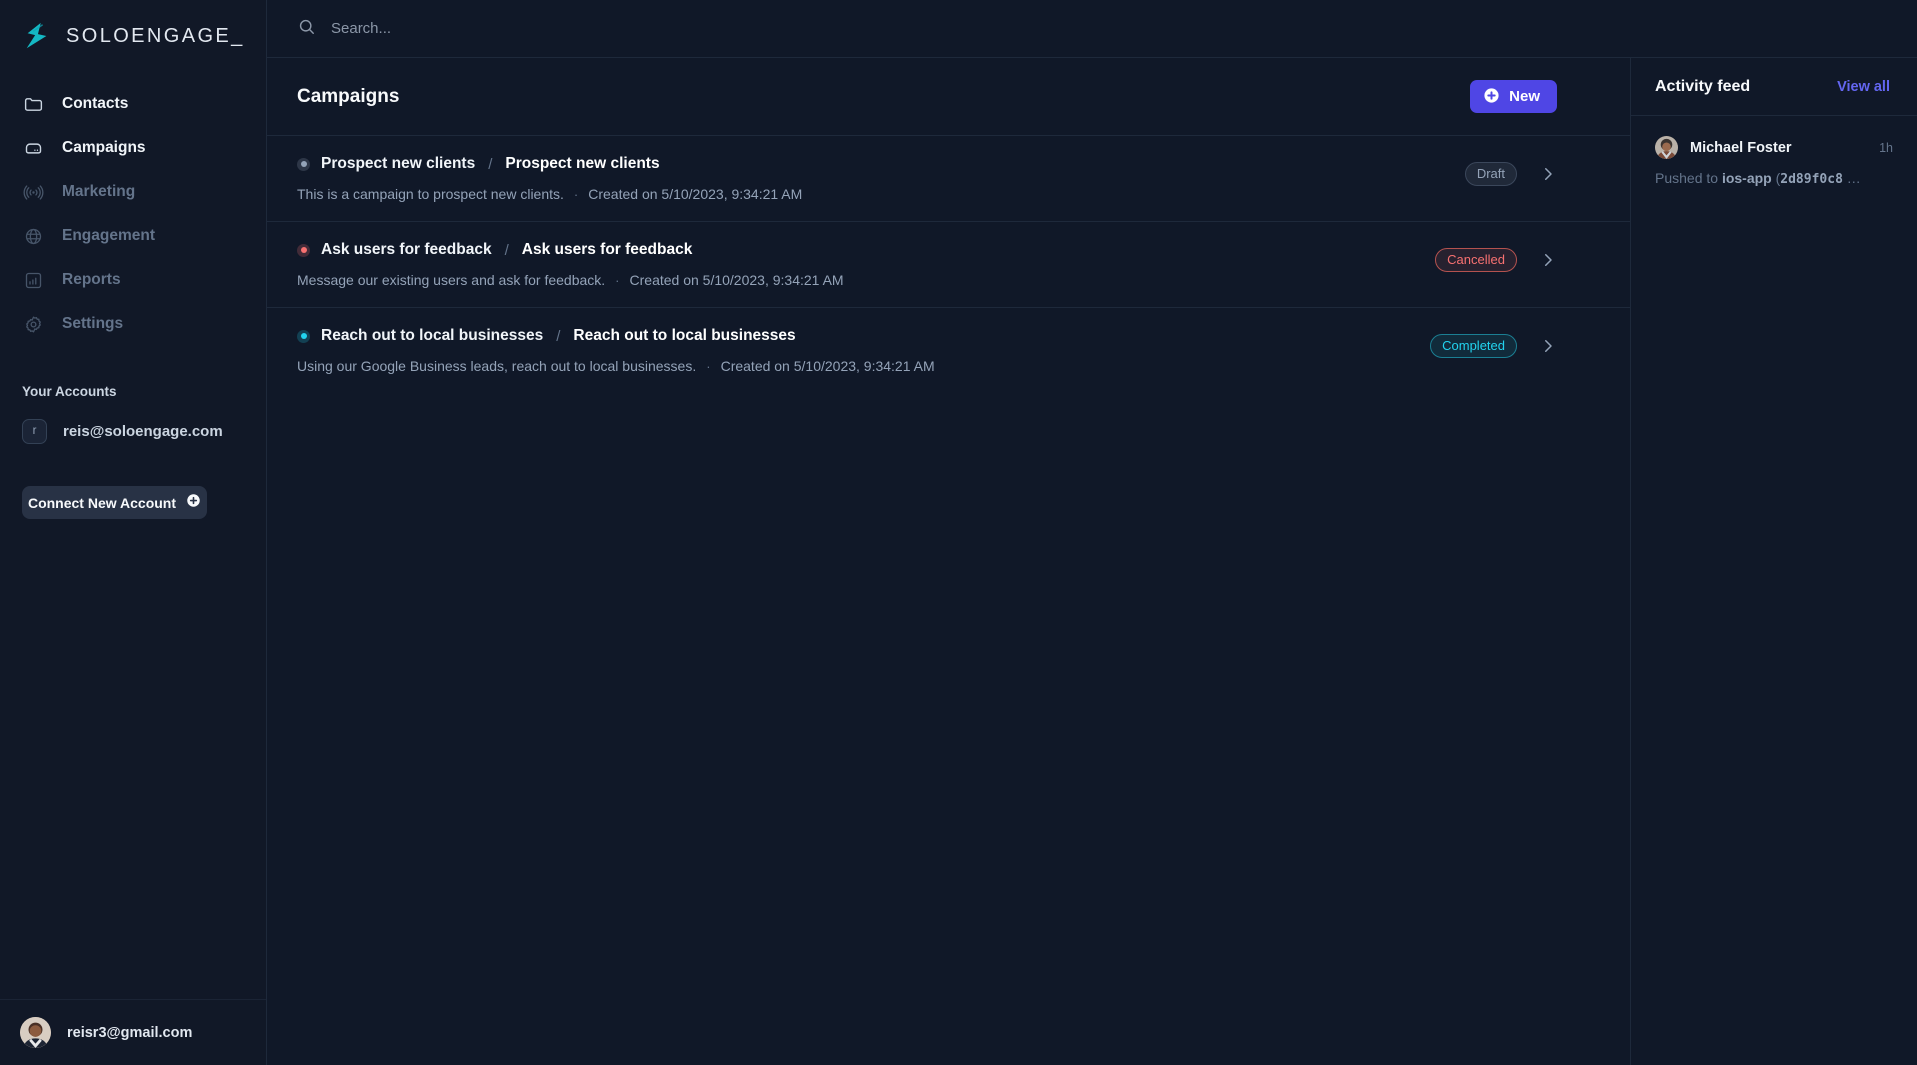 The image size is (1917, 1065). What do you see at coordinates (91, 279) in the screenshot?
I see `sidebar-item-label: Reports` at bounding box center [91, 279].